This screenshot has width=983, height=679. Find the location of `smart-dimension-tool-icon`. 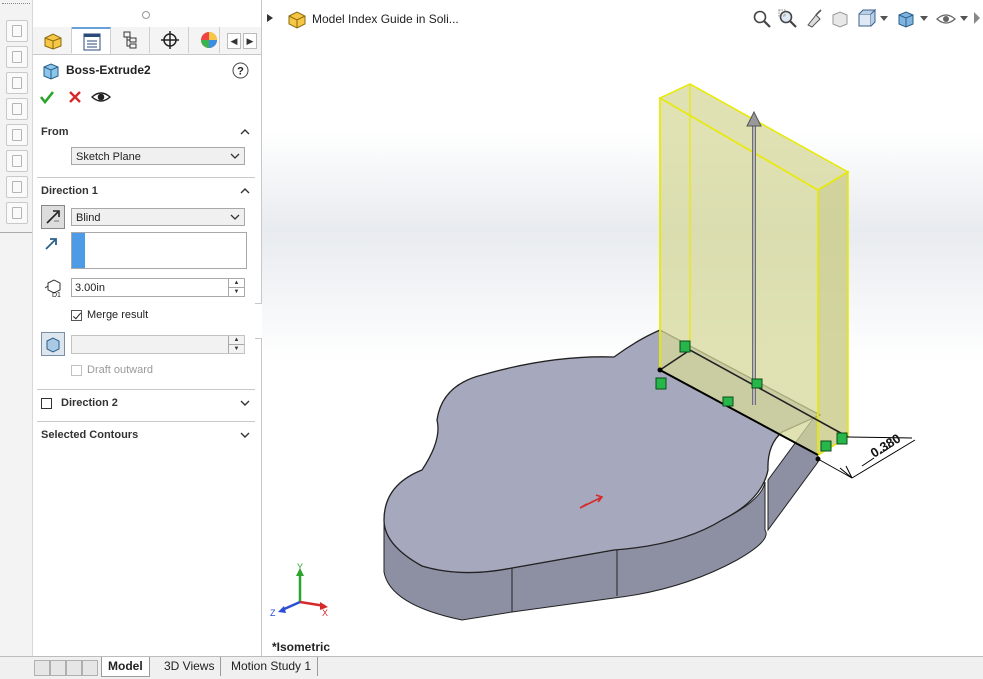

smart-dimension-tool-icon is located at coordinates (17, 31).